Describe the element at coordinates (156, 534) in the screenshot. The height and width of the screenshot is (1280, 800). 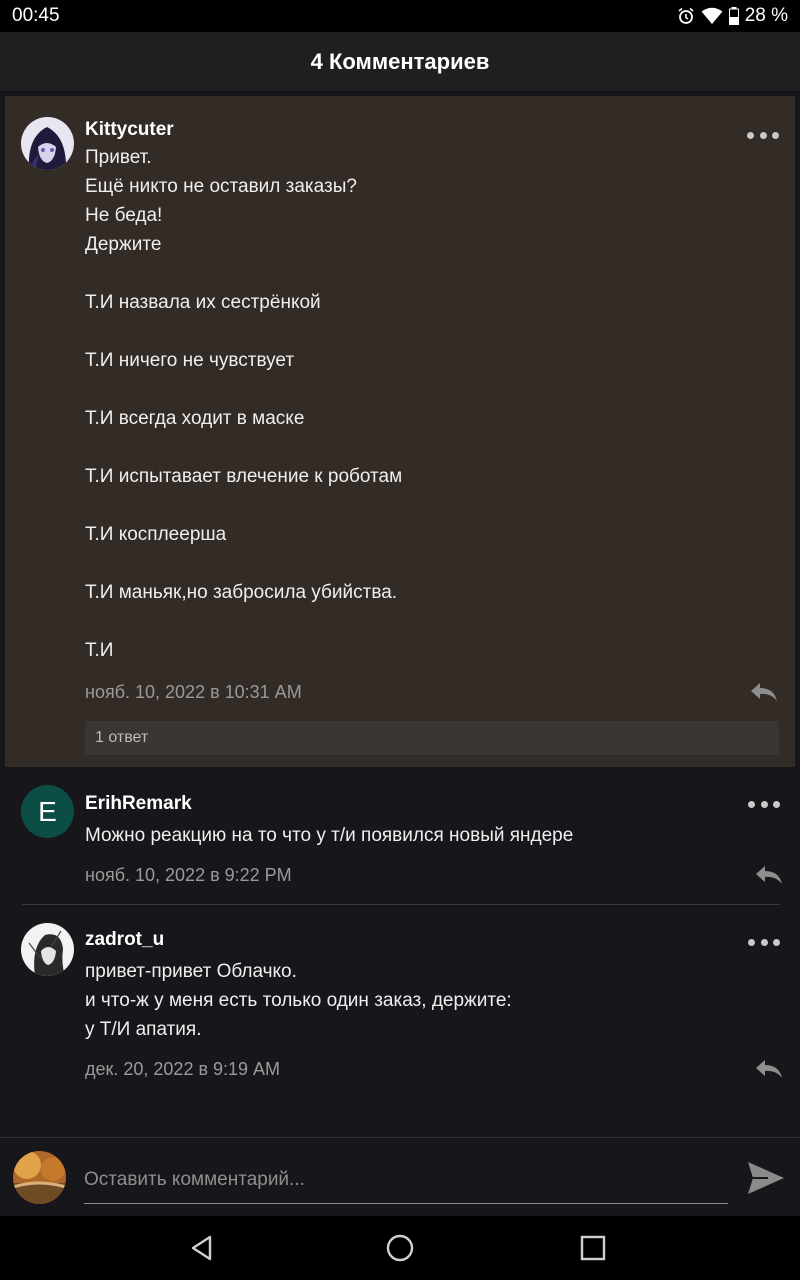
I see `comment-text-line: Т.И косплеерша` at that location.